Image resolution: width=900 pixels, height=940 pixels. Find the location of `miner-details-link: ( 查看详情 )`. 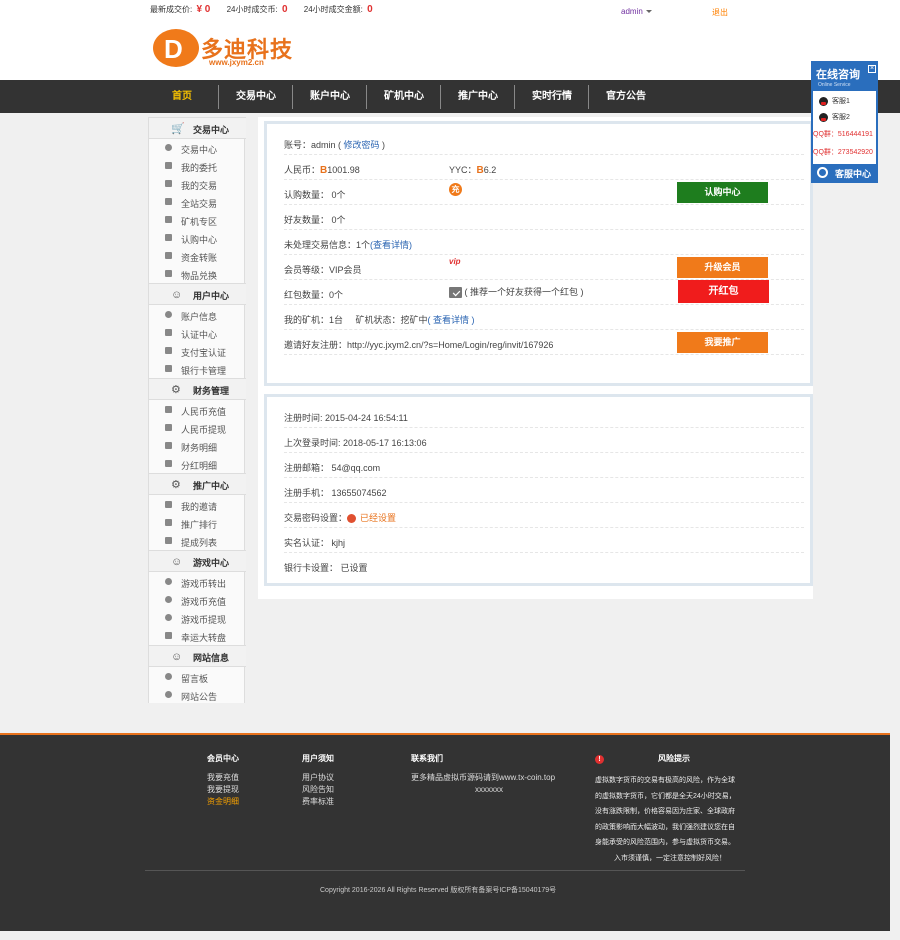

miner-details-link: ( 查看详情 ) is located at coordinates (451, 320).